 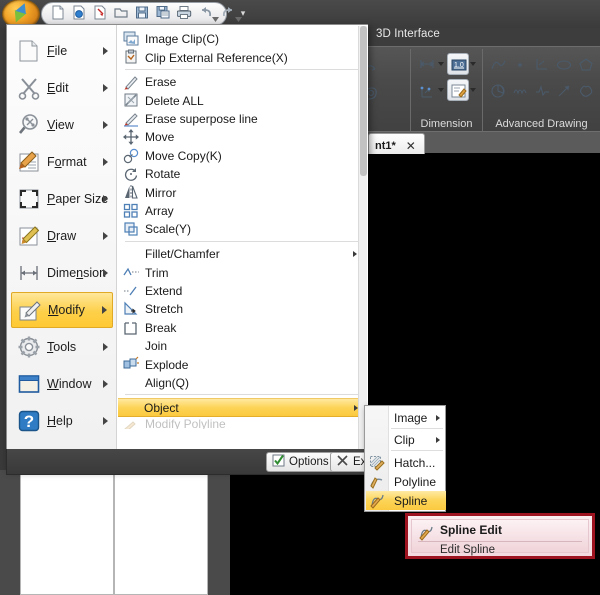 What do you see at coordinates (242, 364) in the screenshot?
I see `menu-item-explode: Explode` at bounding box center [242, 364].